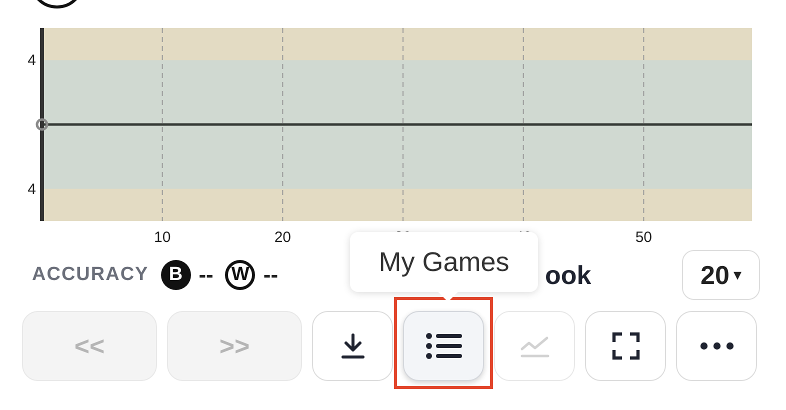 The image size is (786, 410). What do you see at coordinates (90, 275) in the screenshot?
I see `accuracy-label: ACCURACY` at bounding box center [90, 275].